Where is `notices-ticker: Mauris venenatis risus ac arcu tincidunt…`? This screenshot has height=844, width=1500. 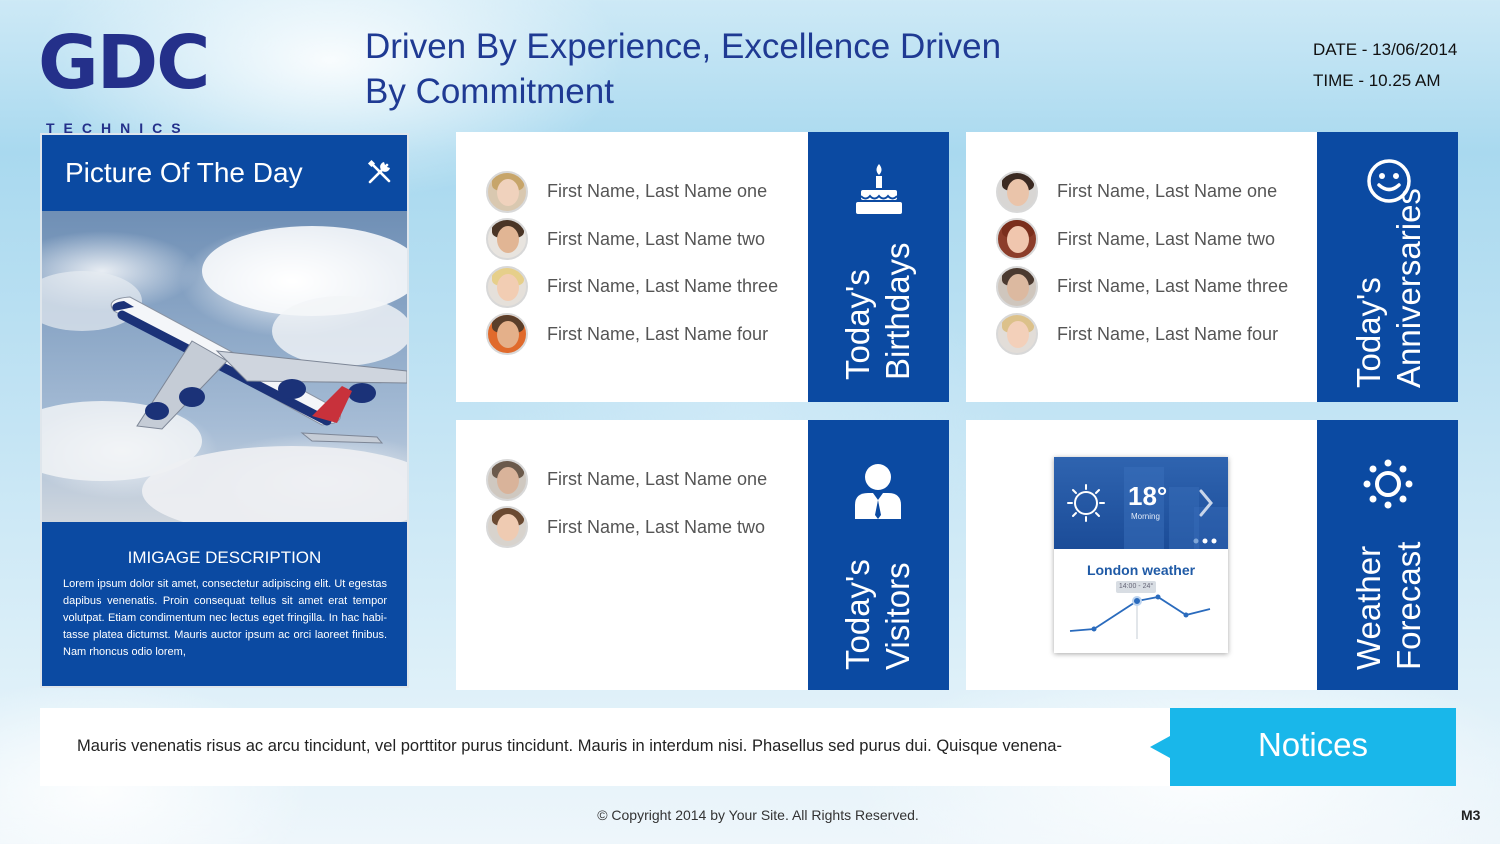 notices-ticker: Mauris venenatis risus ac arcu tincidunt… is located at coordinates (605, 747).